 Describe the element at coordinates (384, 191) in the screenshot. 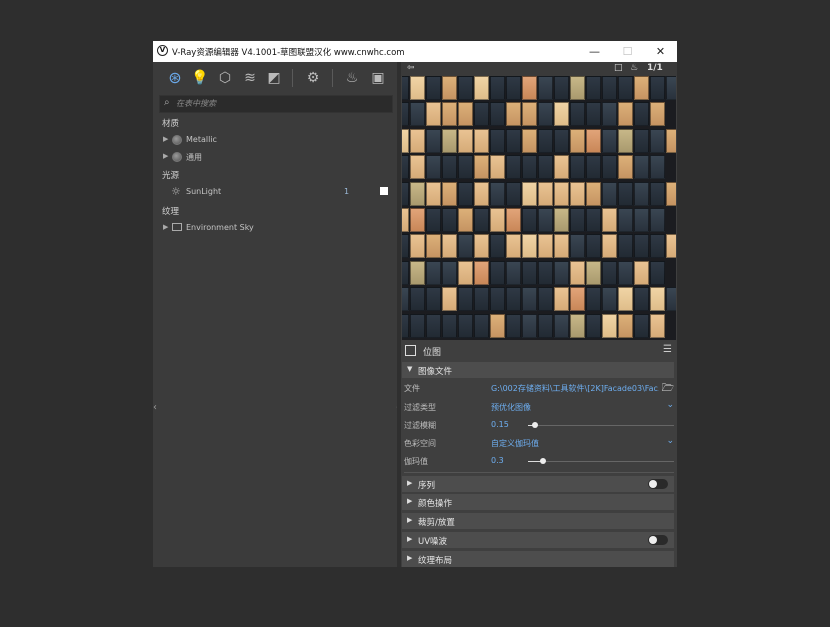

I see `enable-checkbox` at that location.